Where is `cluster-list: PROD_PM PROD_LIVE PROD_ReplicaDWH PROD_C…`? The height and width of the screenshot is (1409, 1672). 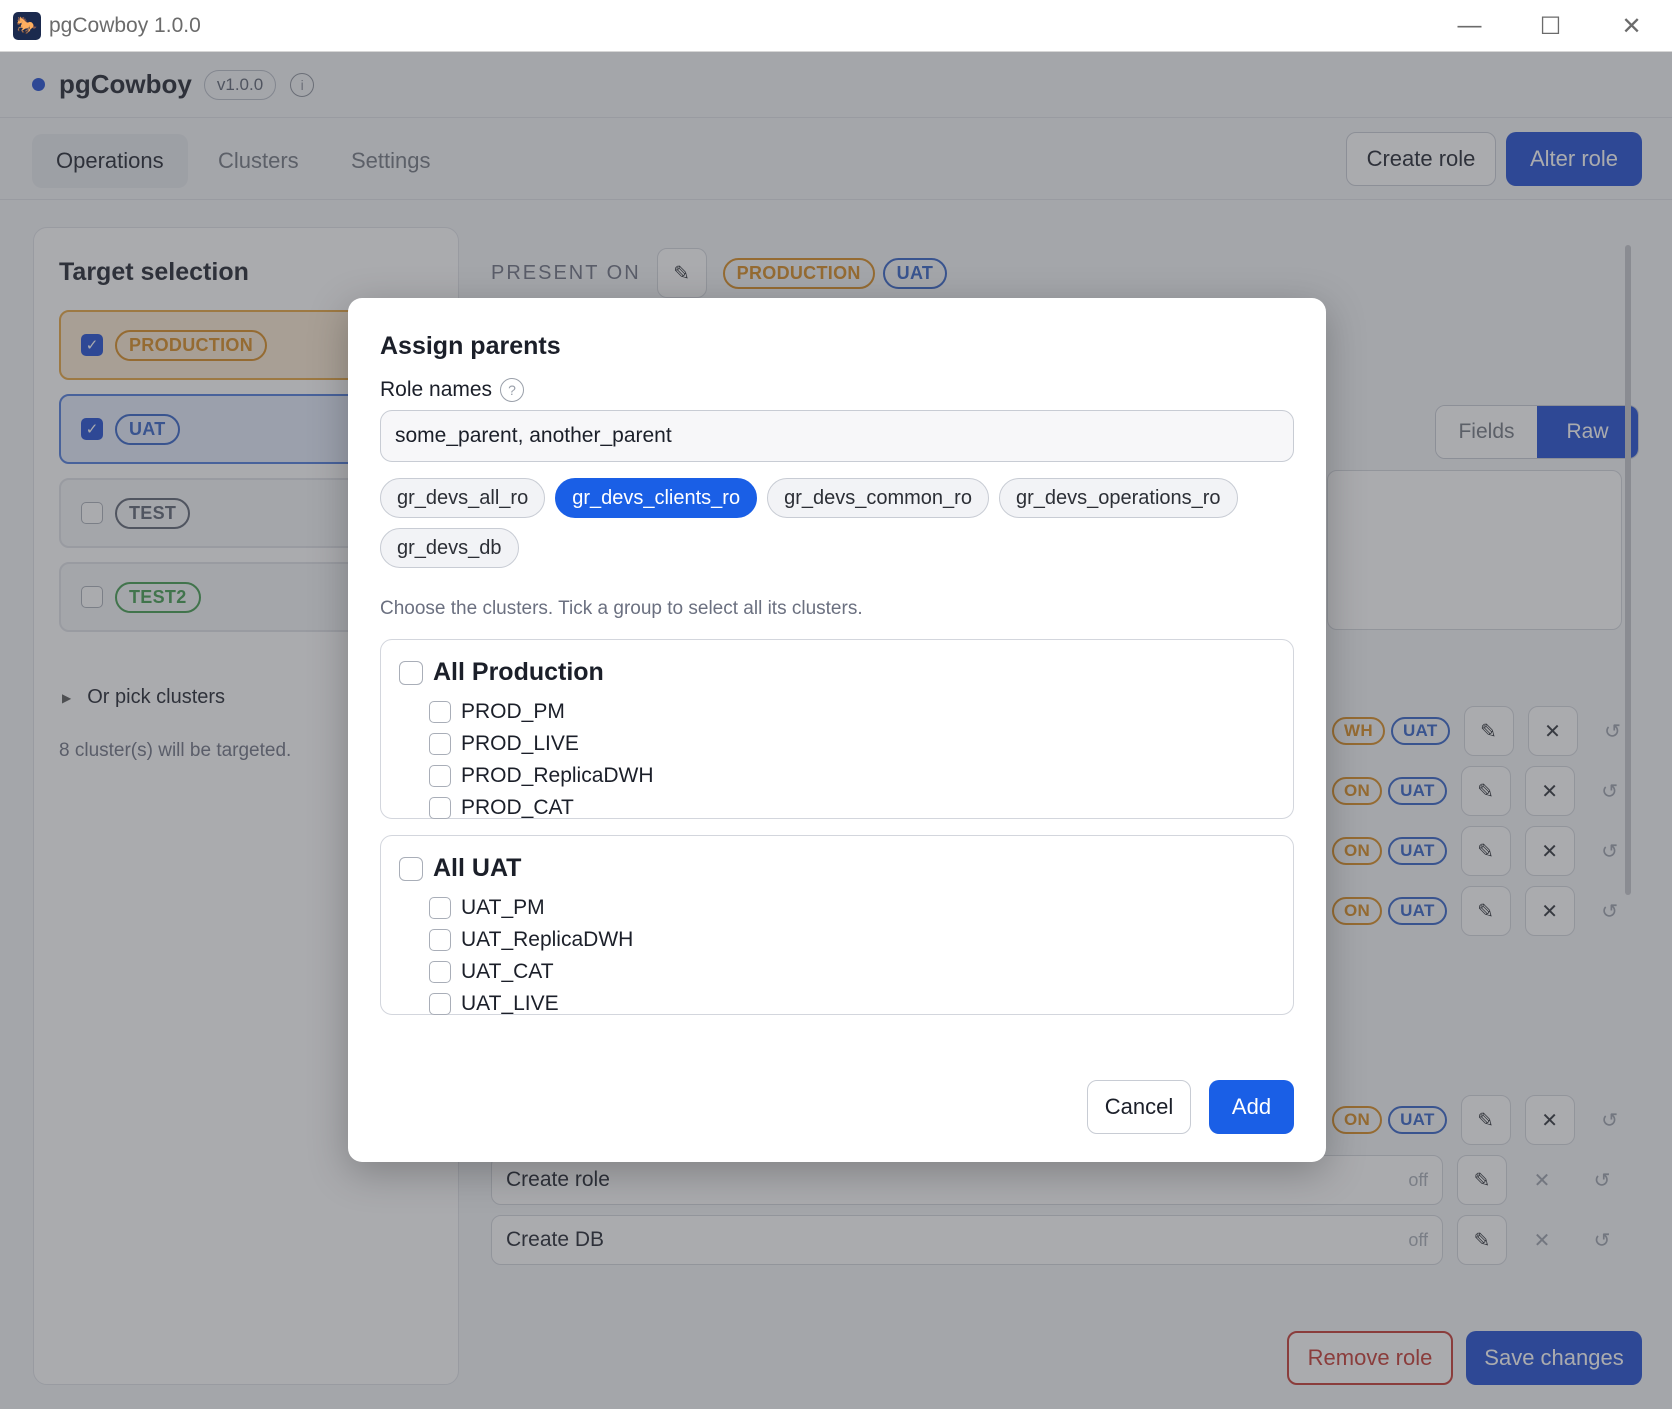
cluster-list: PROD_PM PROD_LIVE PROD_ReplicaDWH PROD_C… is located at coordinates (541, 760).